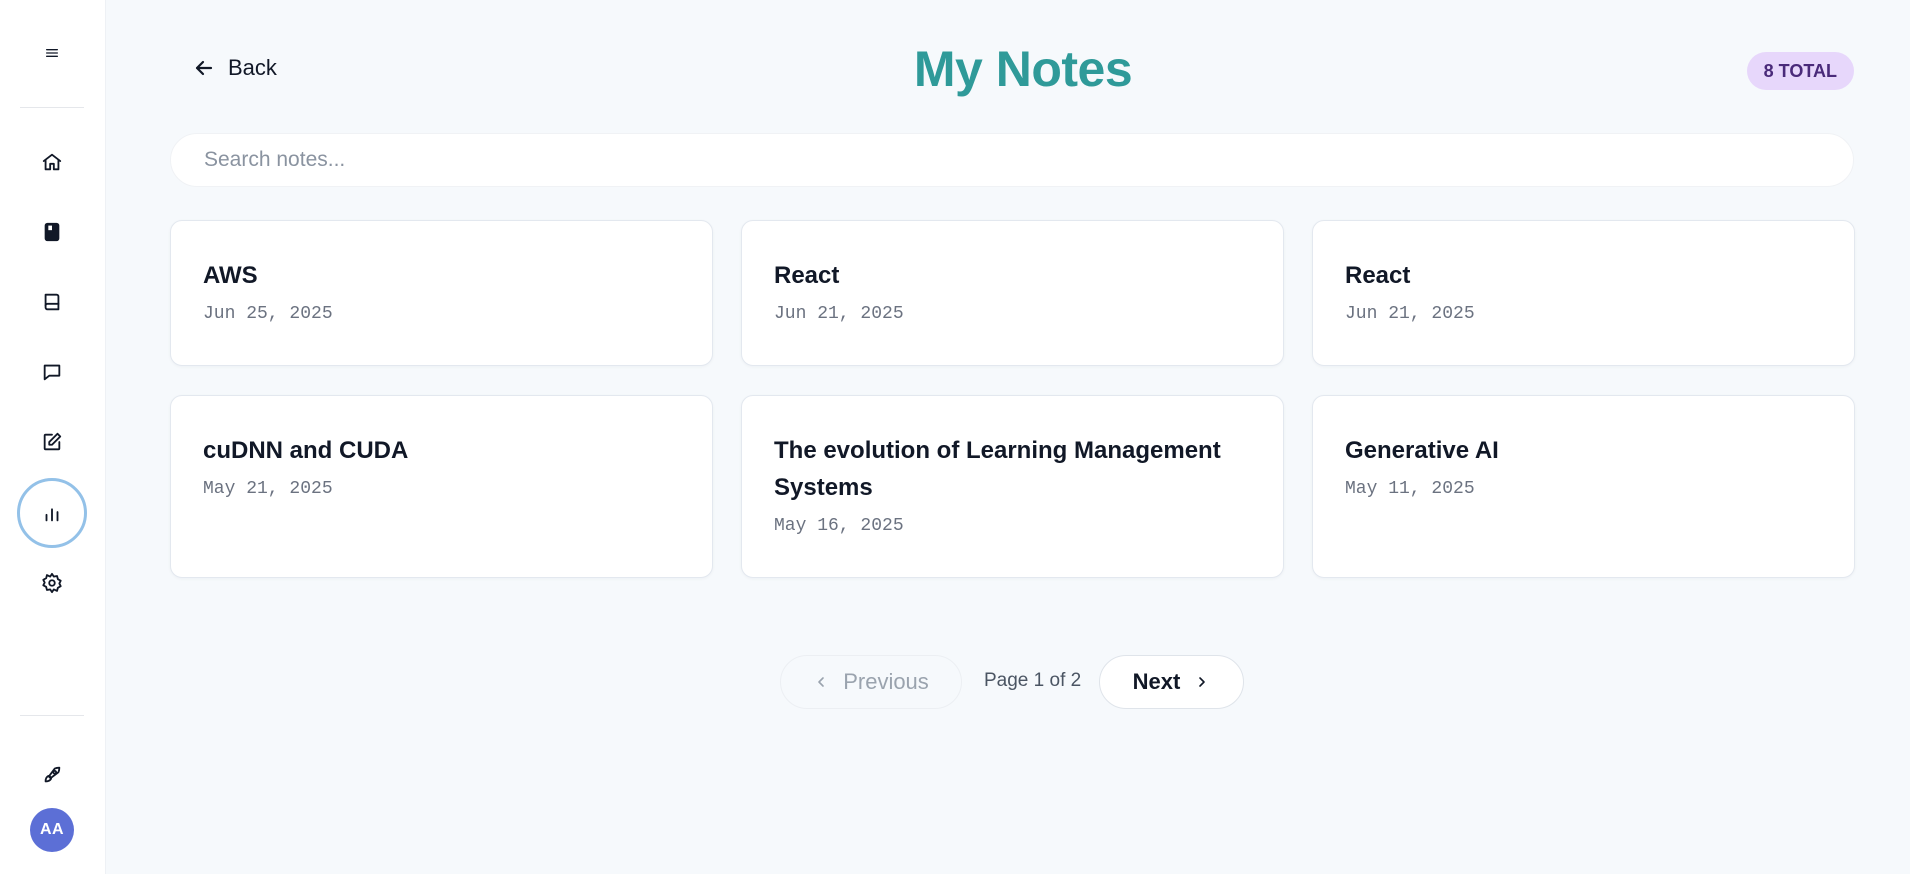 This screenshot has height=874, width=1910. What do you see at coordinates (1202, 682) in the screenshot?
I see `chevron-right-icon` at bounding box center [1202, 682].